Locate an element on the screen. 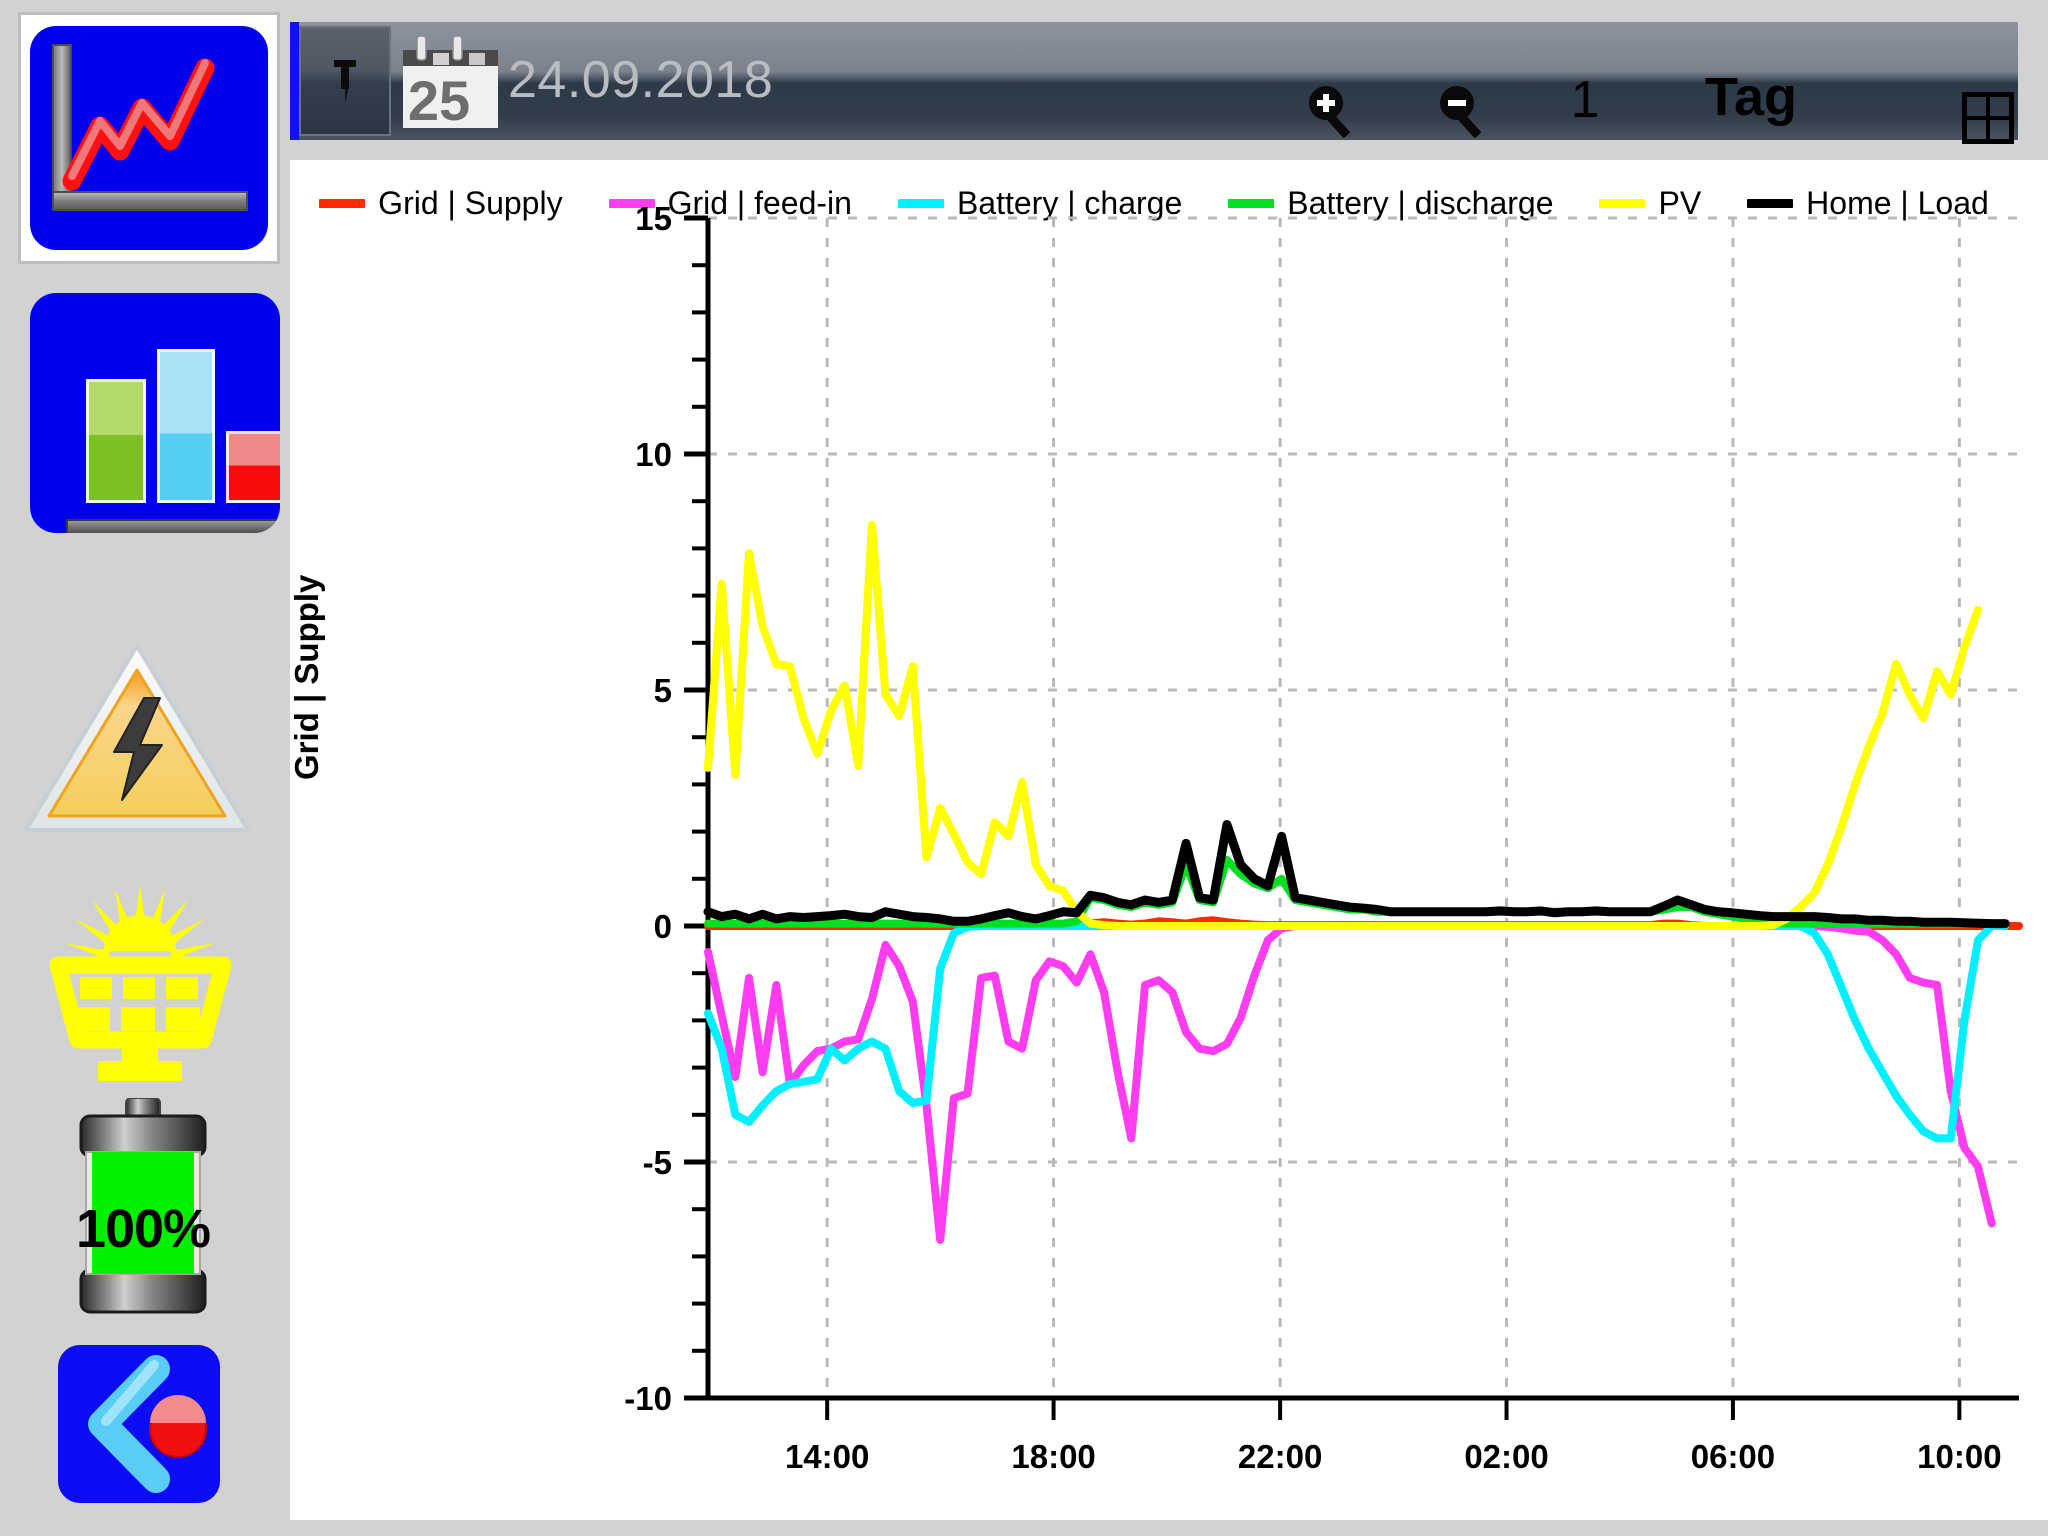 The width and height of the screenshot is (2048, 1536). interval-count-label: 1 is located at coordinates (1585, 100).